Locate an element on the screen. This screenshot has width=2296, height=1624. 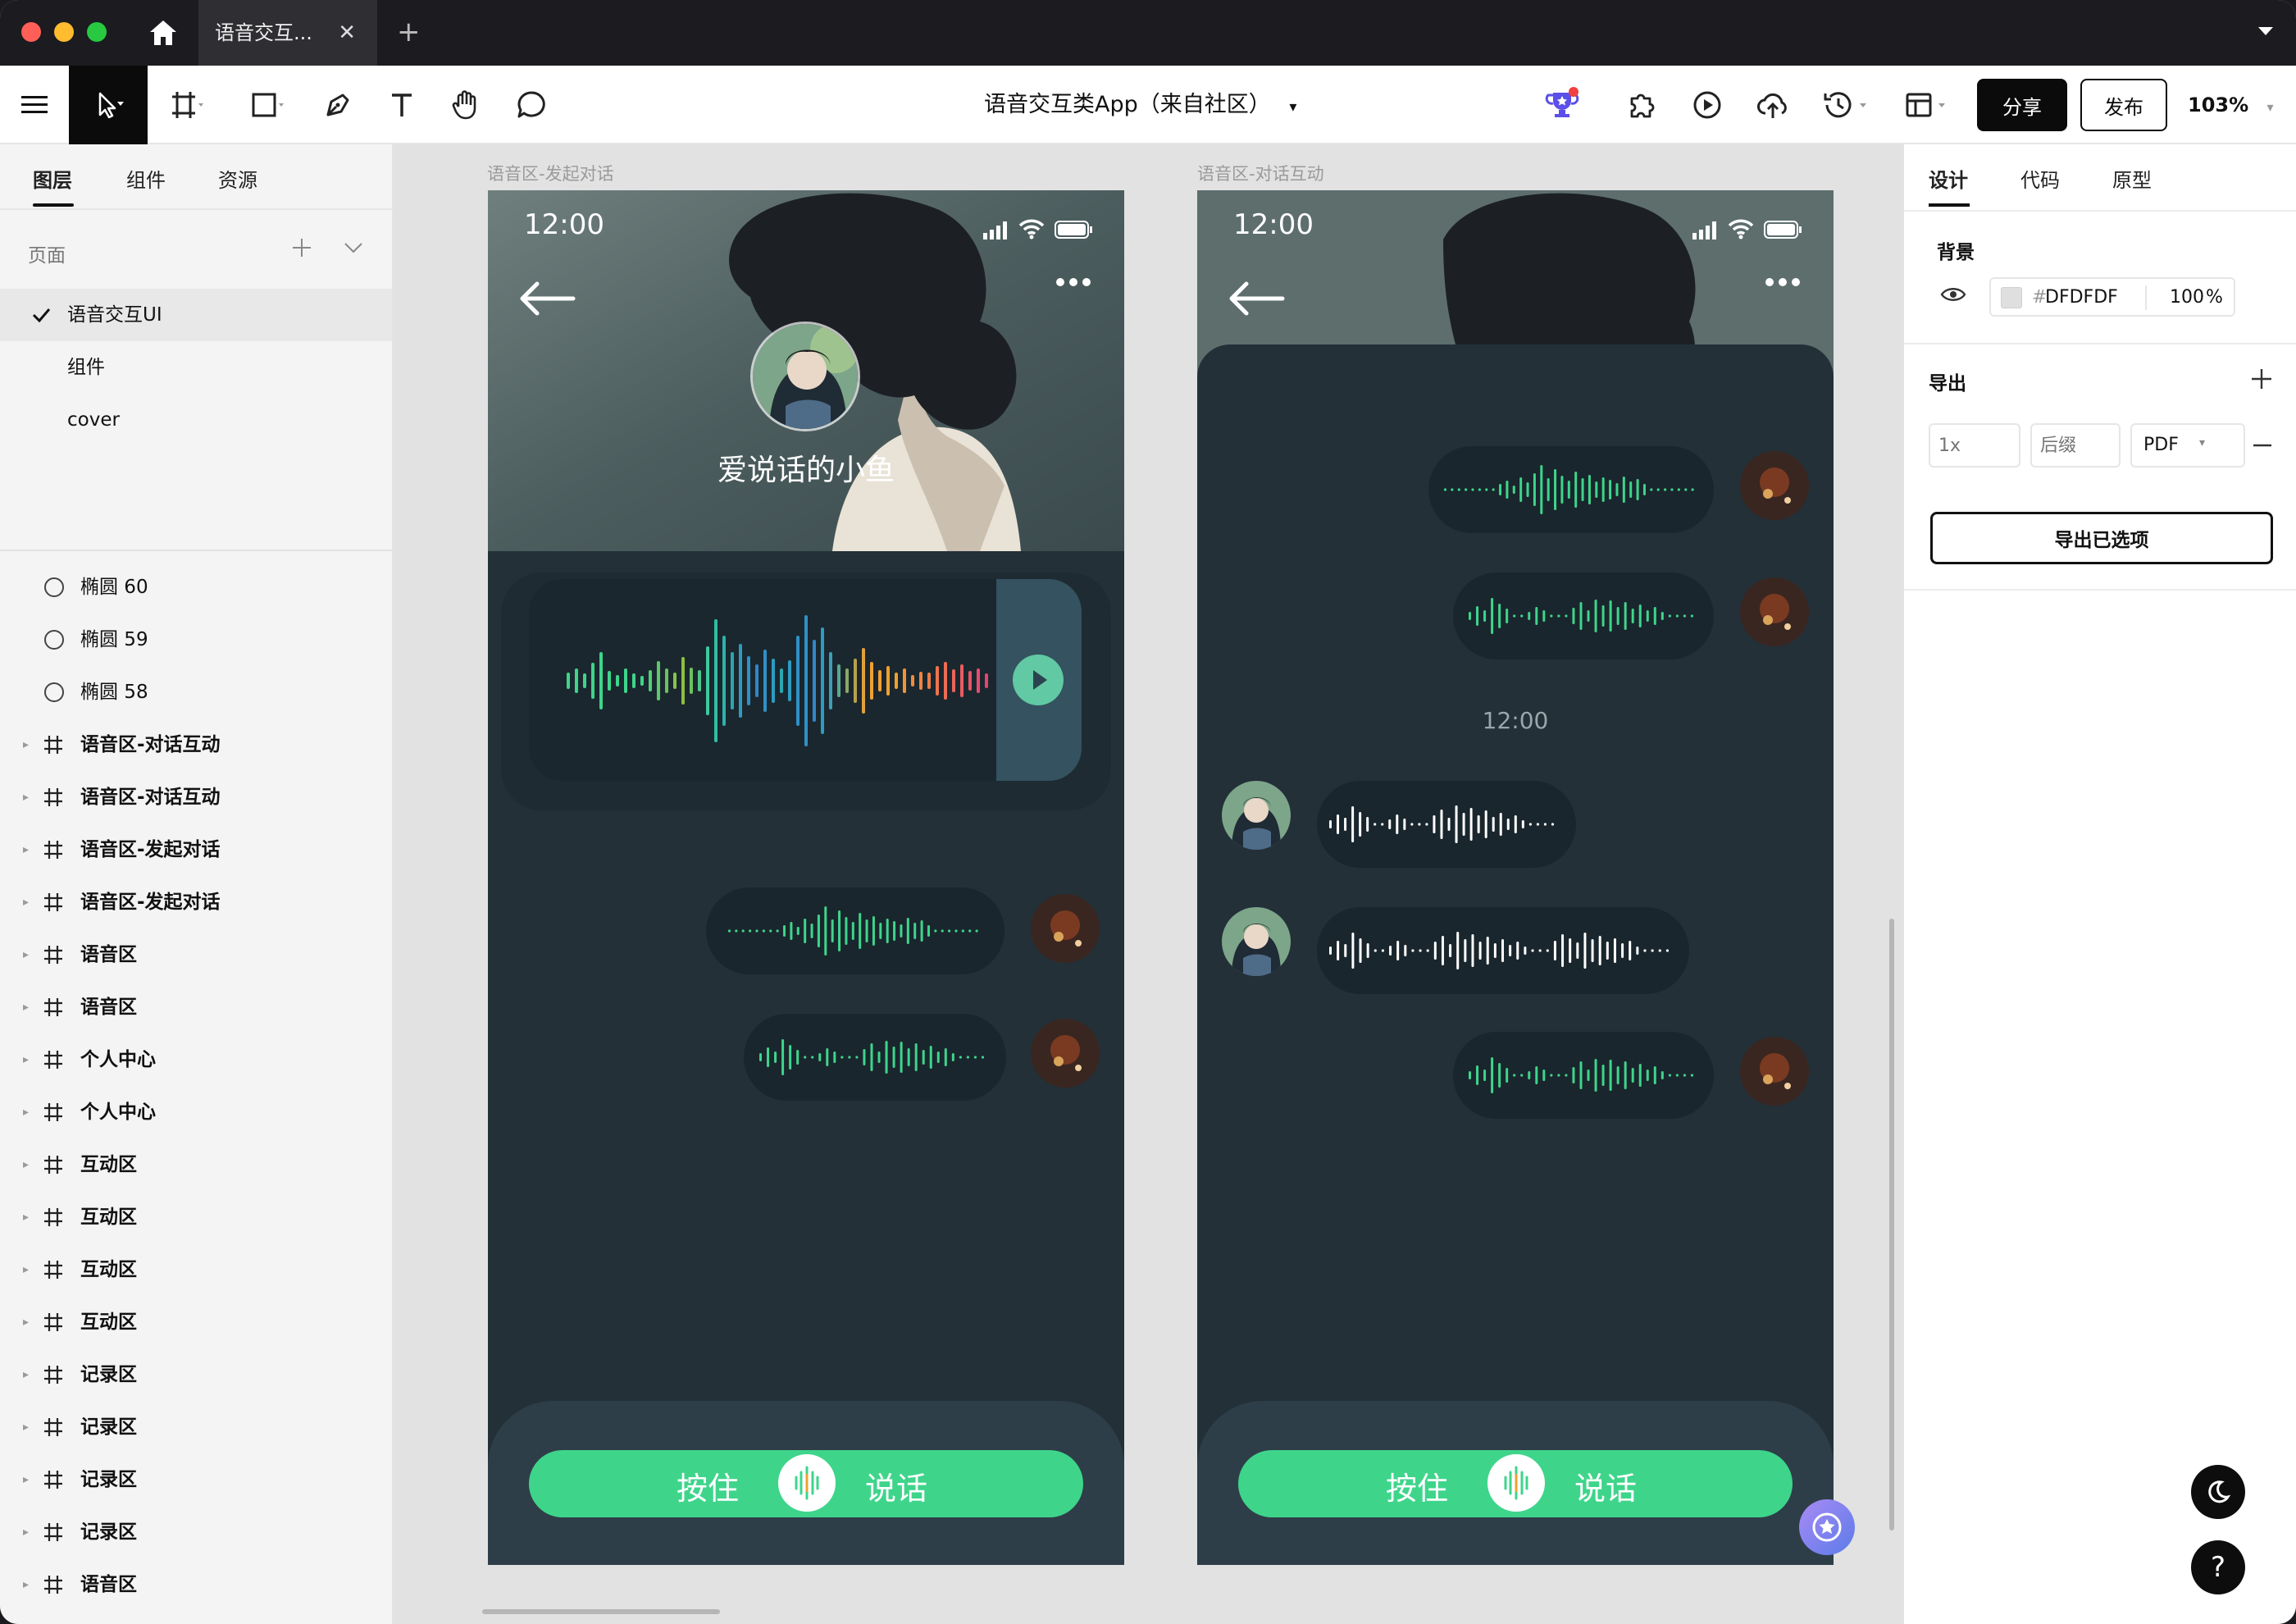
add-page-icon is located at coordinates (301, 249).